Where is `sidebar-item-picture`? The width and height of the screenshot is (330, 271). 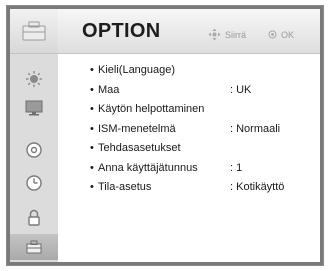 sidebar-item-picture is located at coordinates (34, 79).